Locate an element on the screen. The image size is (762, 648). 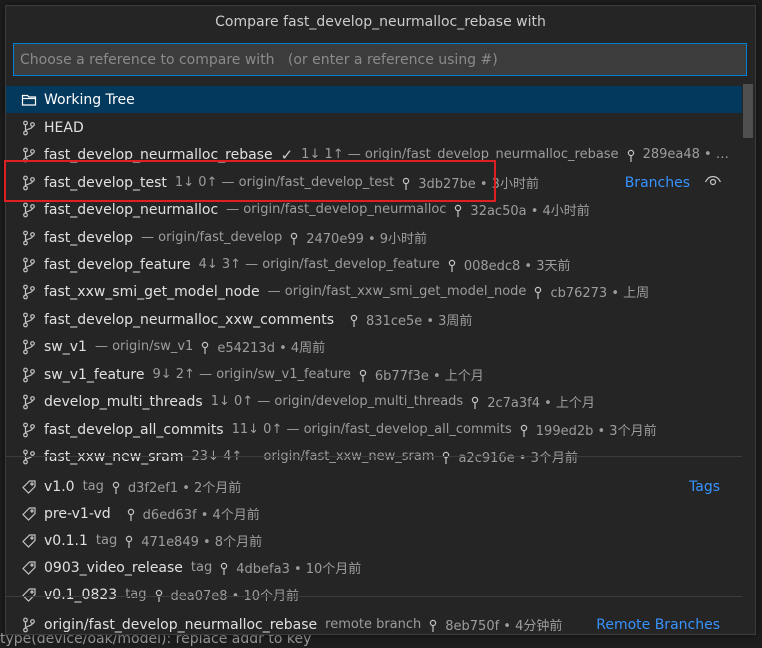
commit-sha: 471e849 • 8个月前 is located at coordinates (202, 542).